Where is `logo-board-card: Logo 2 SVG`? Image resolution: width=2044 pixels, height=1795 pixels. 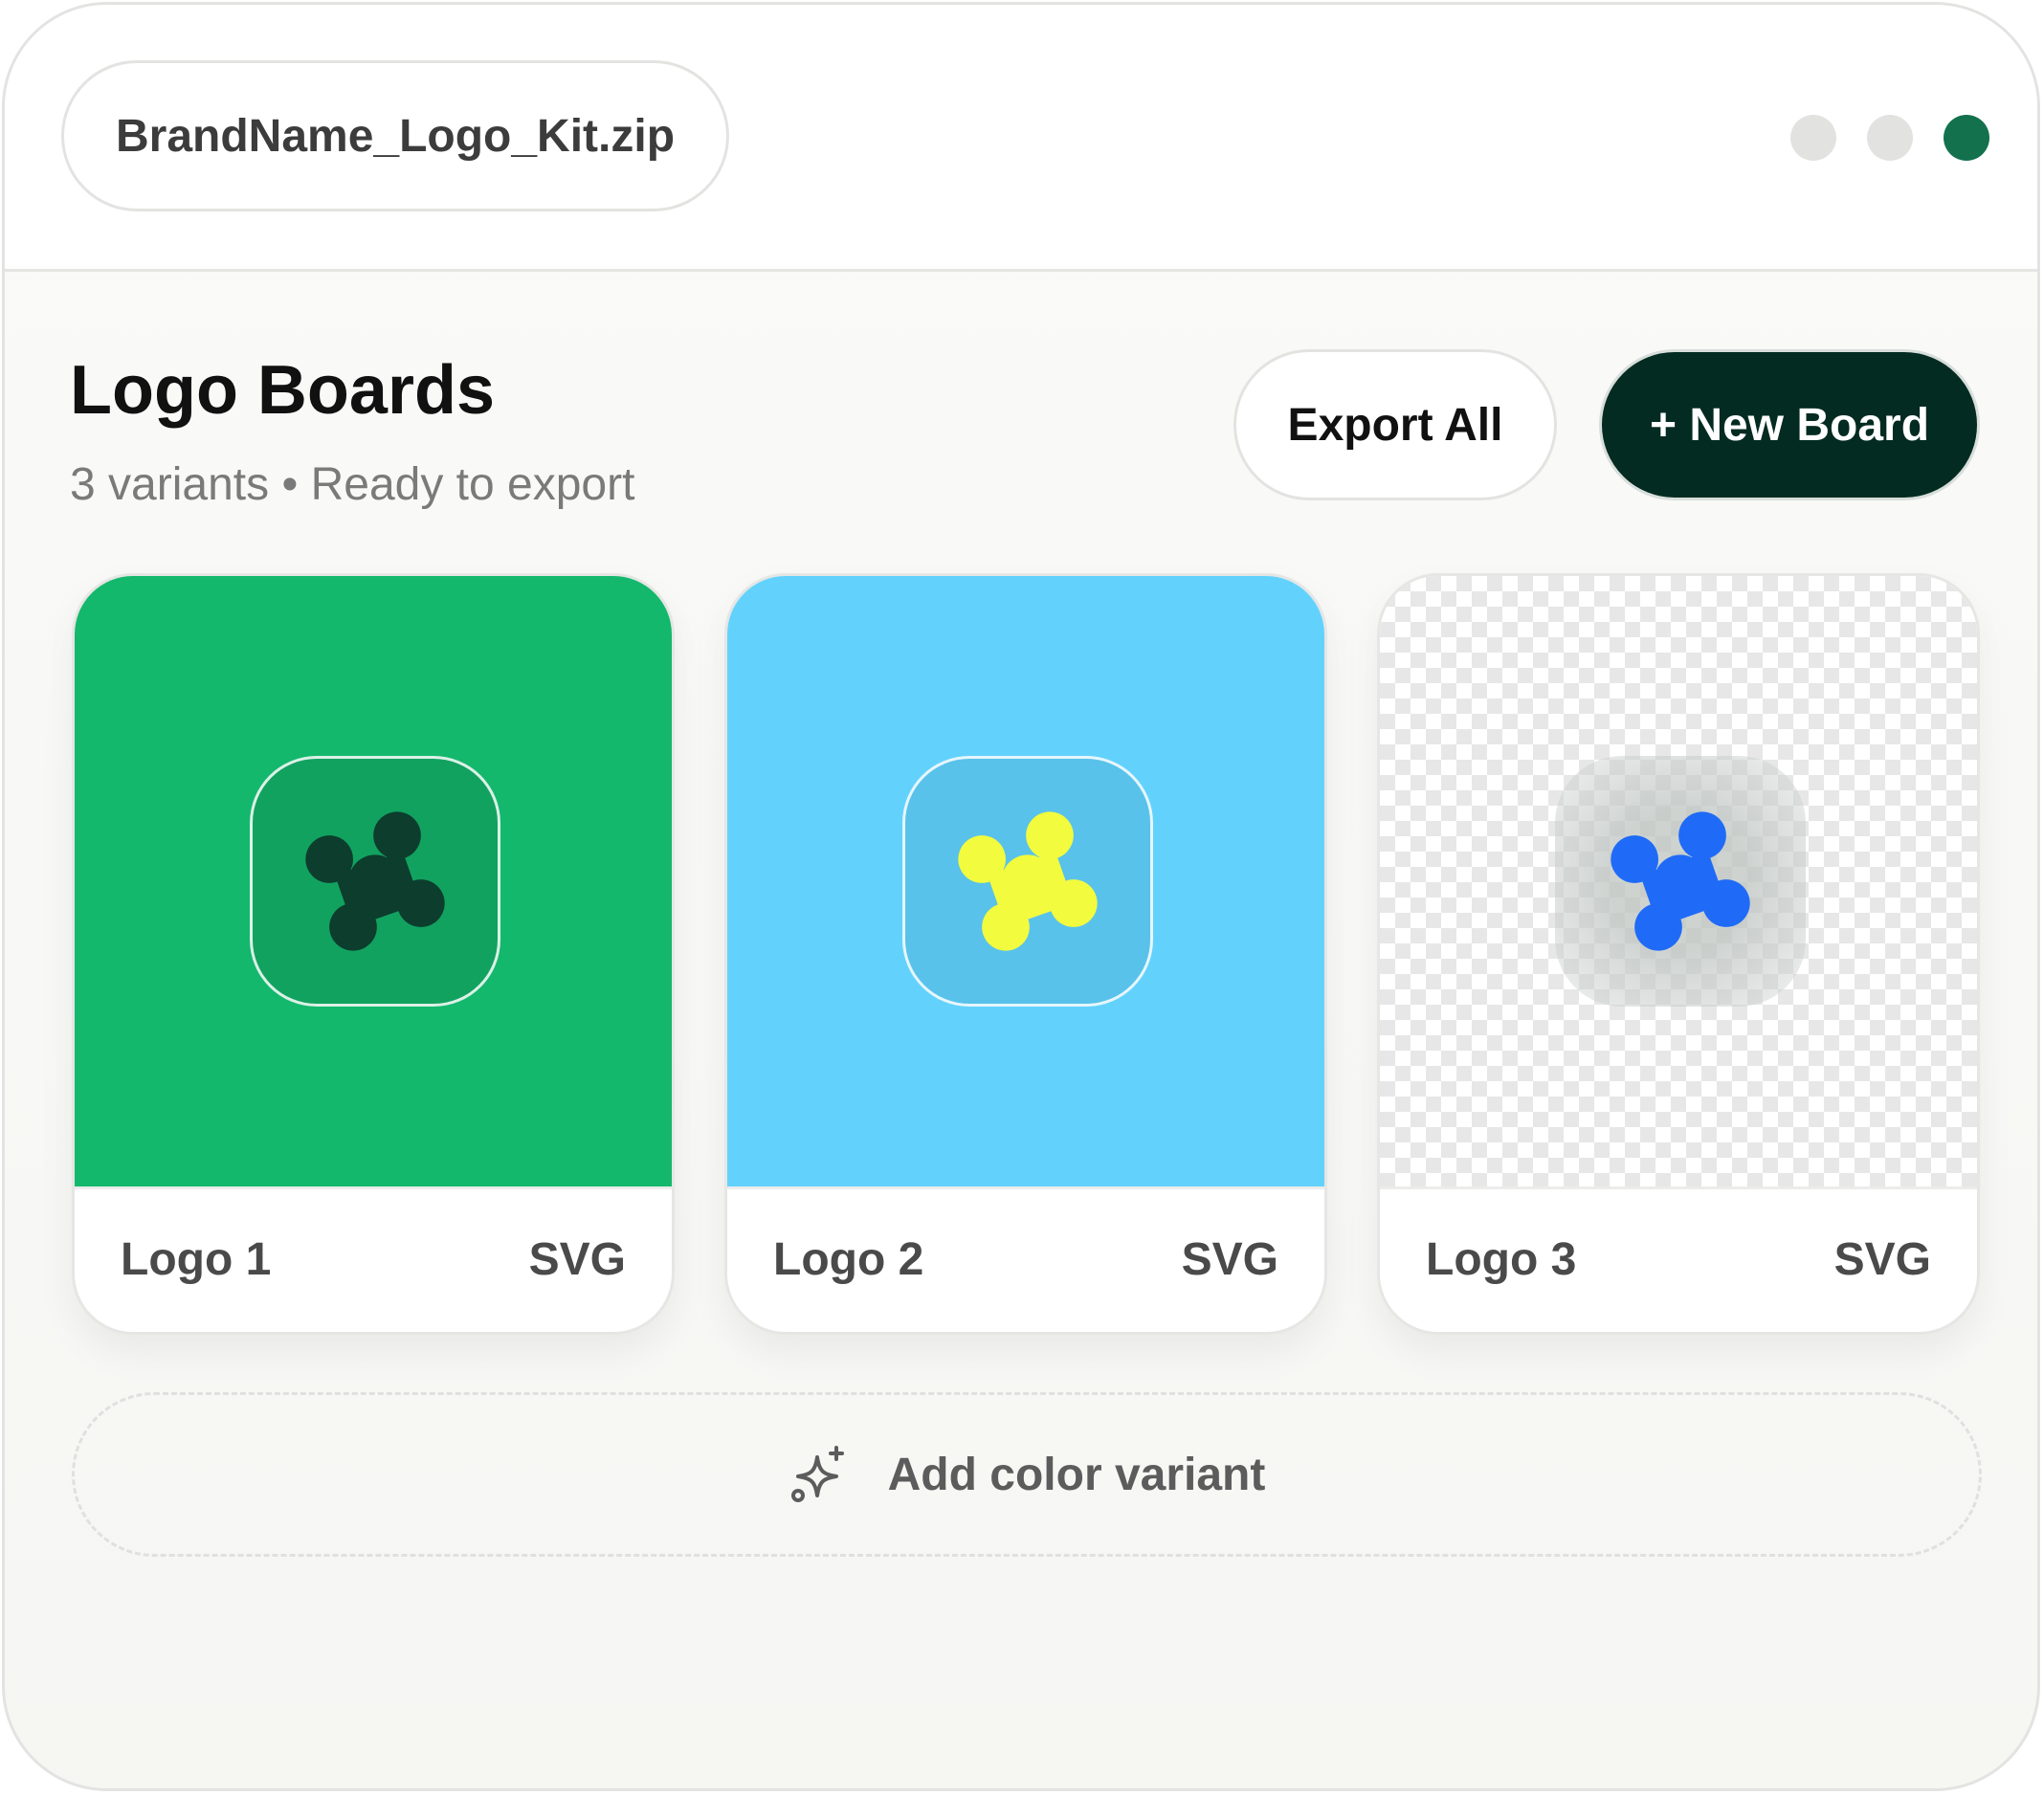
logo-board-card: Logo 2 SVG is located at coordinates (1025, 954).